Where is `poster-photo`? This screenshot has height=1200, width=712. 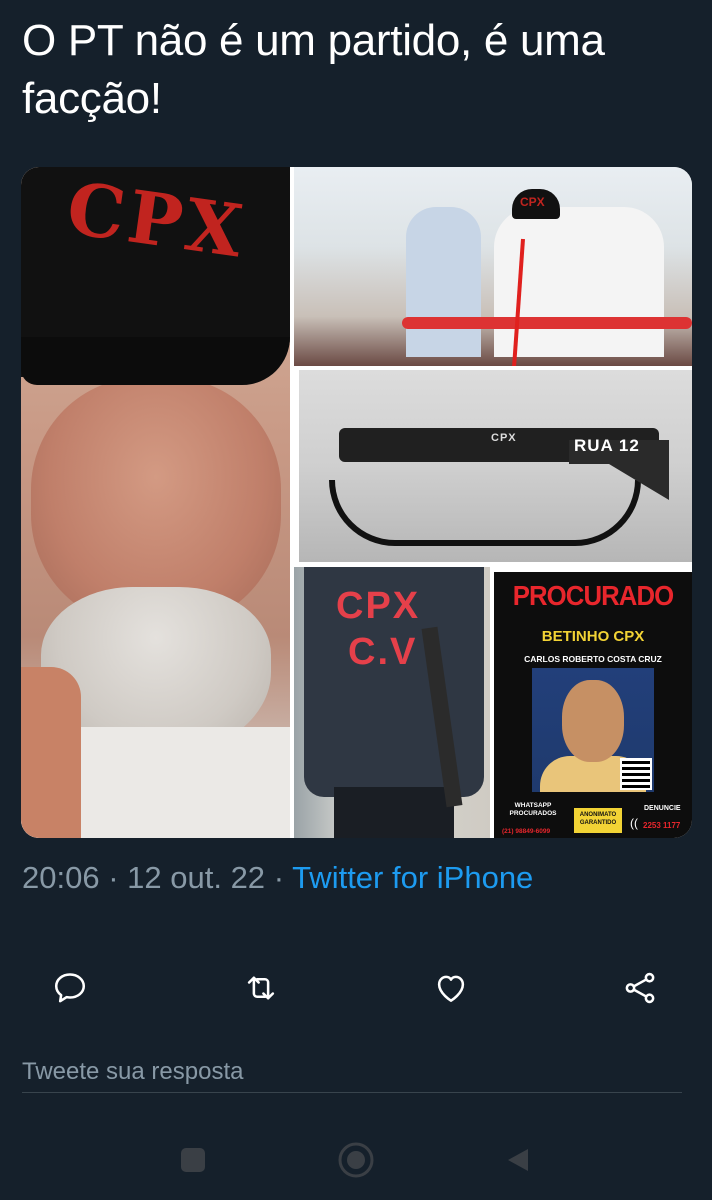
poster-photo is located at coordinates (593, 730).